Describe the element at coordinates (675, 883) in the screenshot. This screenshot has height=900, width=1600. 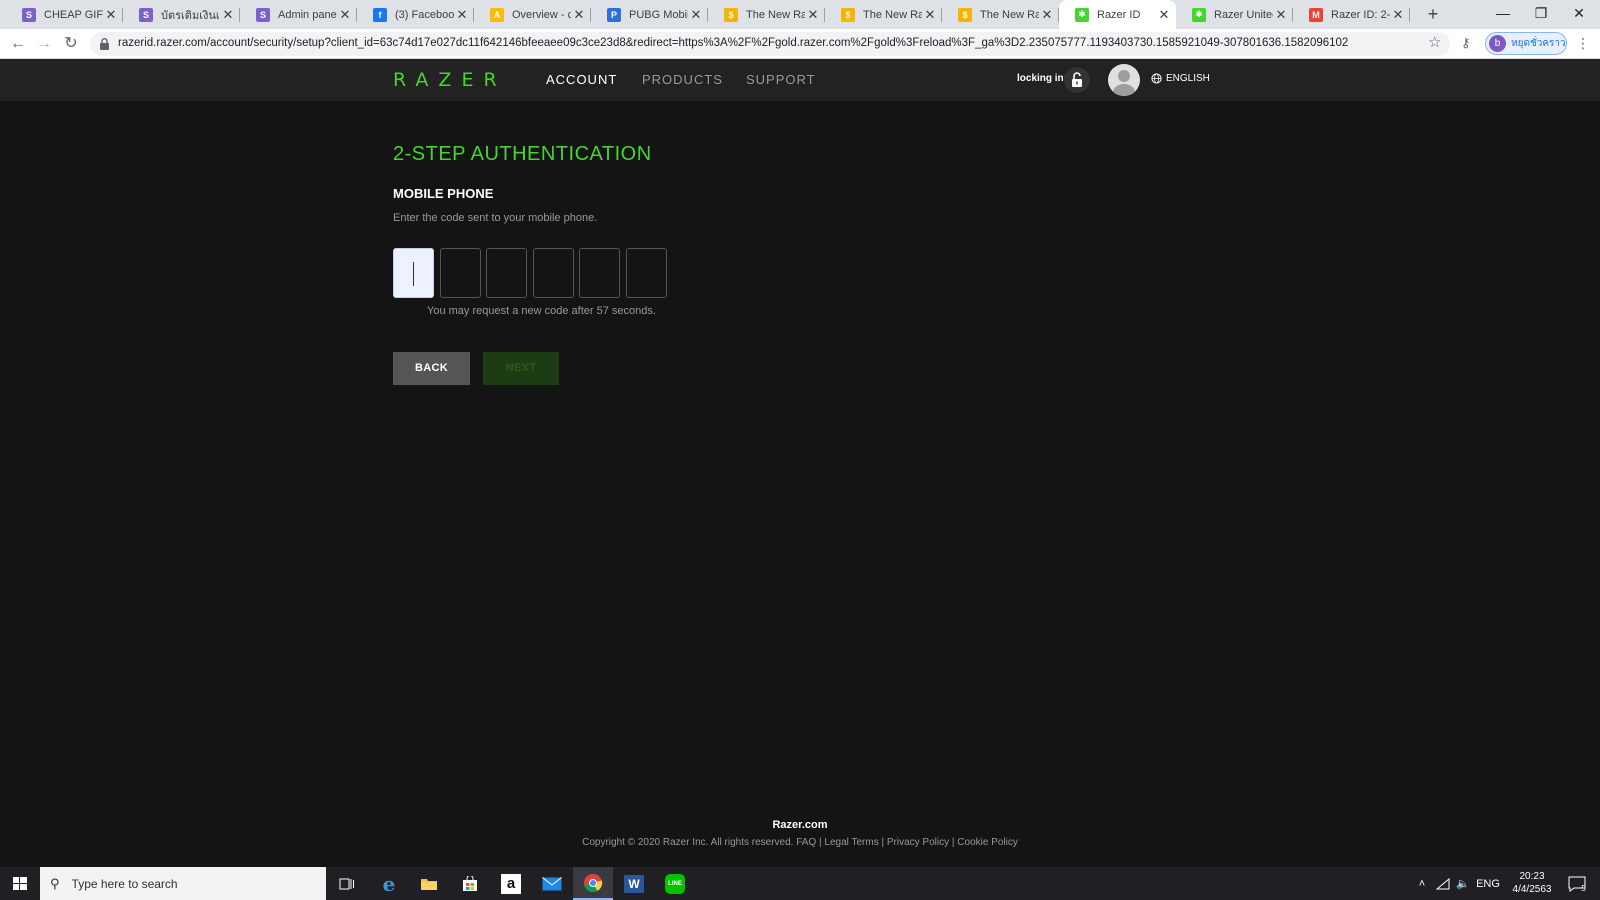
I see `line-app-icon: LINE` at that location.